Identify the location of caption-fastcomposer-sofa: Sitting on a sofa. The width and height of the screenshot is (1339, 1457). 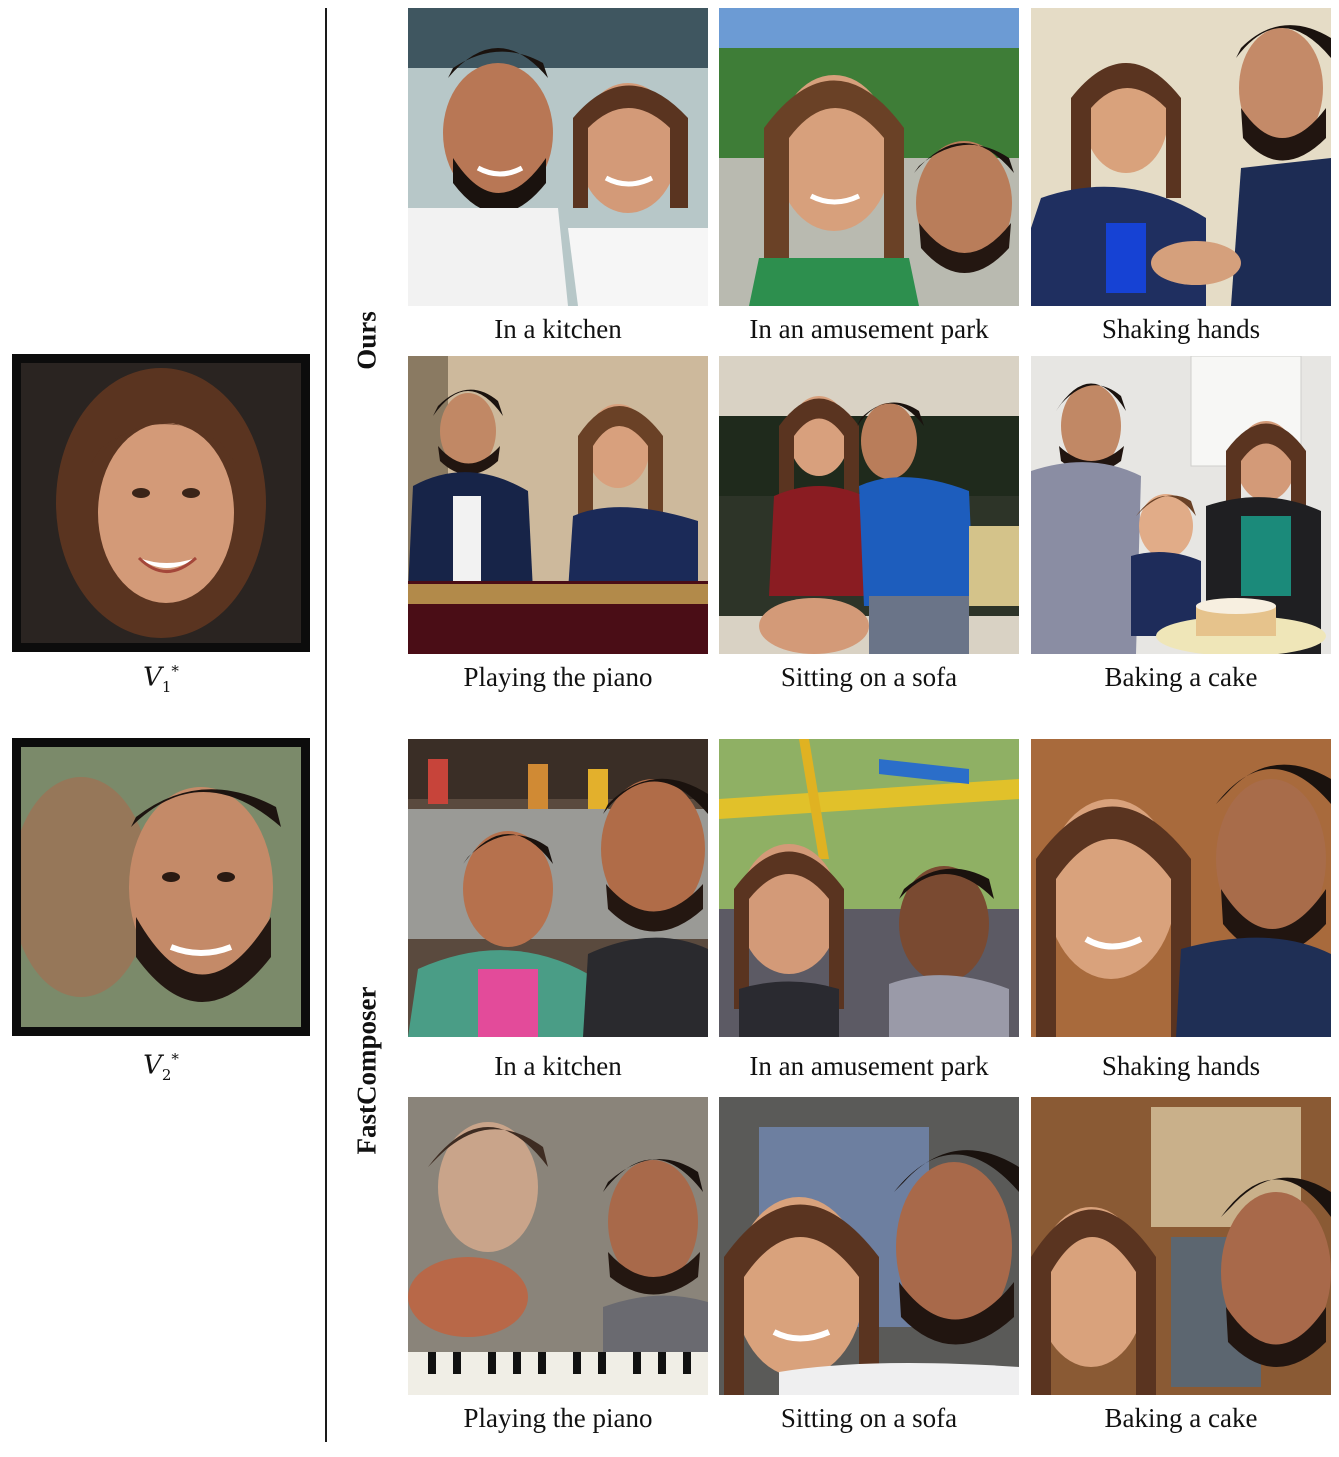
(869, 1418).